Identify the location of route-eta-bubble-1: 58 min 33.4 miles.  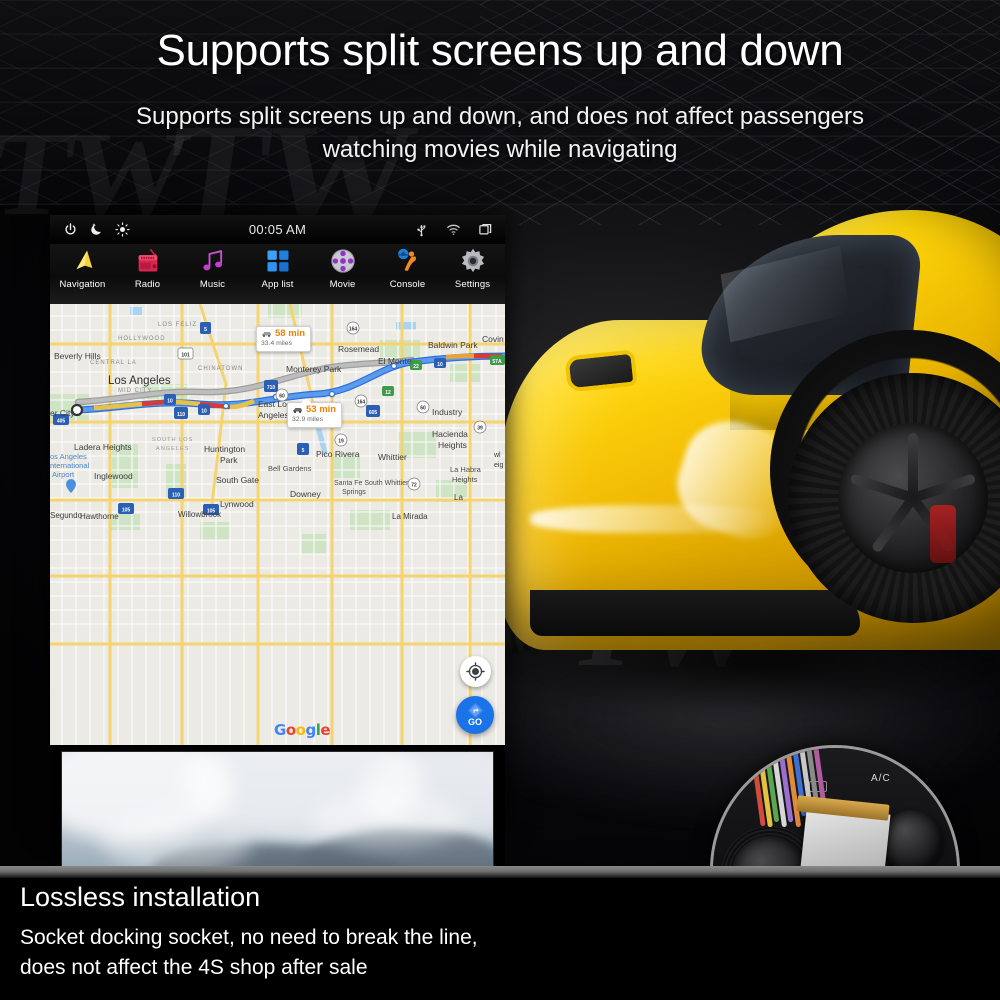
(284, 339).